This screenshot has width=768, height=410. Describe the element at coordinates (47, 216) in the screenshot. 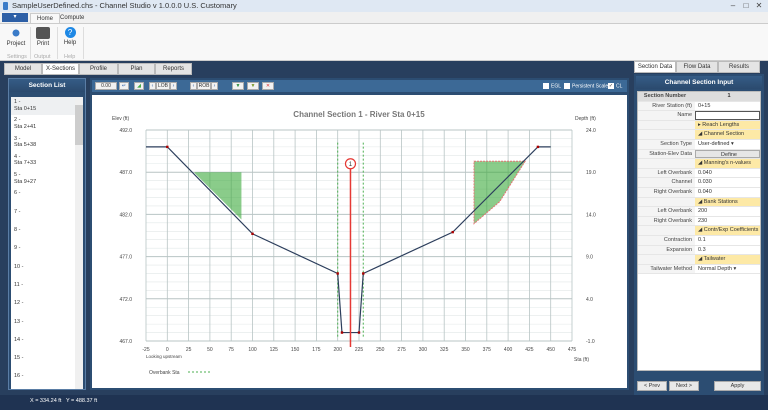

I see `section-list-item: 7 -` at that location.